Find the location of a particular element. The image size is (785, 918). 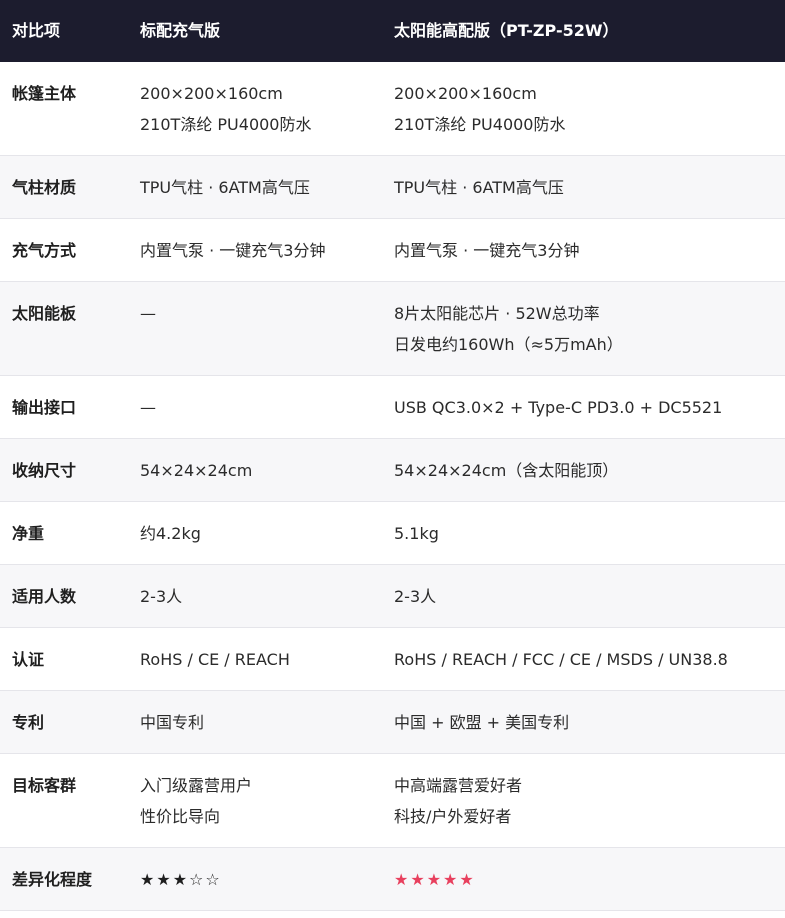

standard-cell: 2-3人 is located at coordinates (255, 596).